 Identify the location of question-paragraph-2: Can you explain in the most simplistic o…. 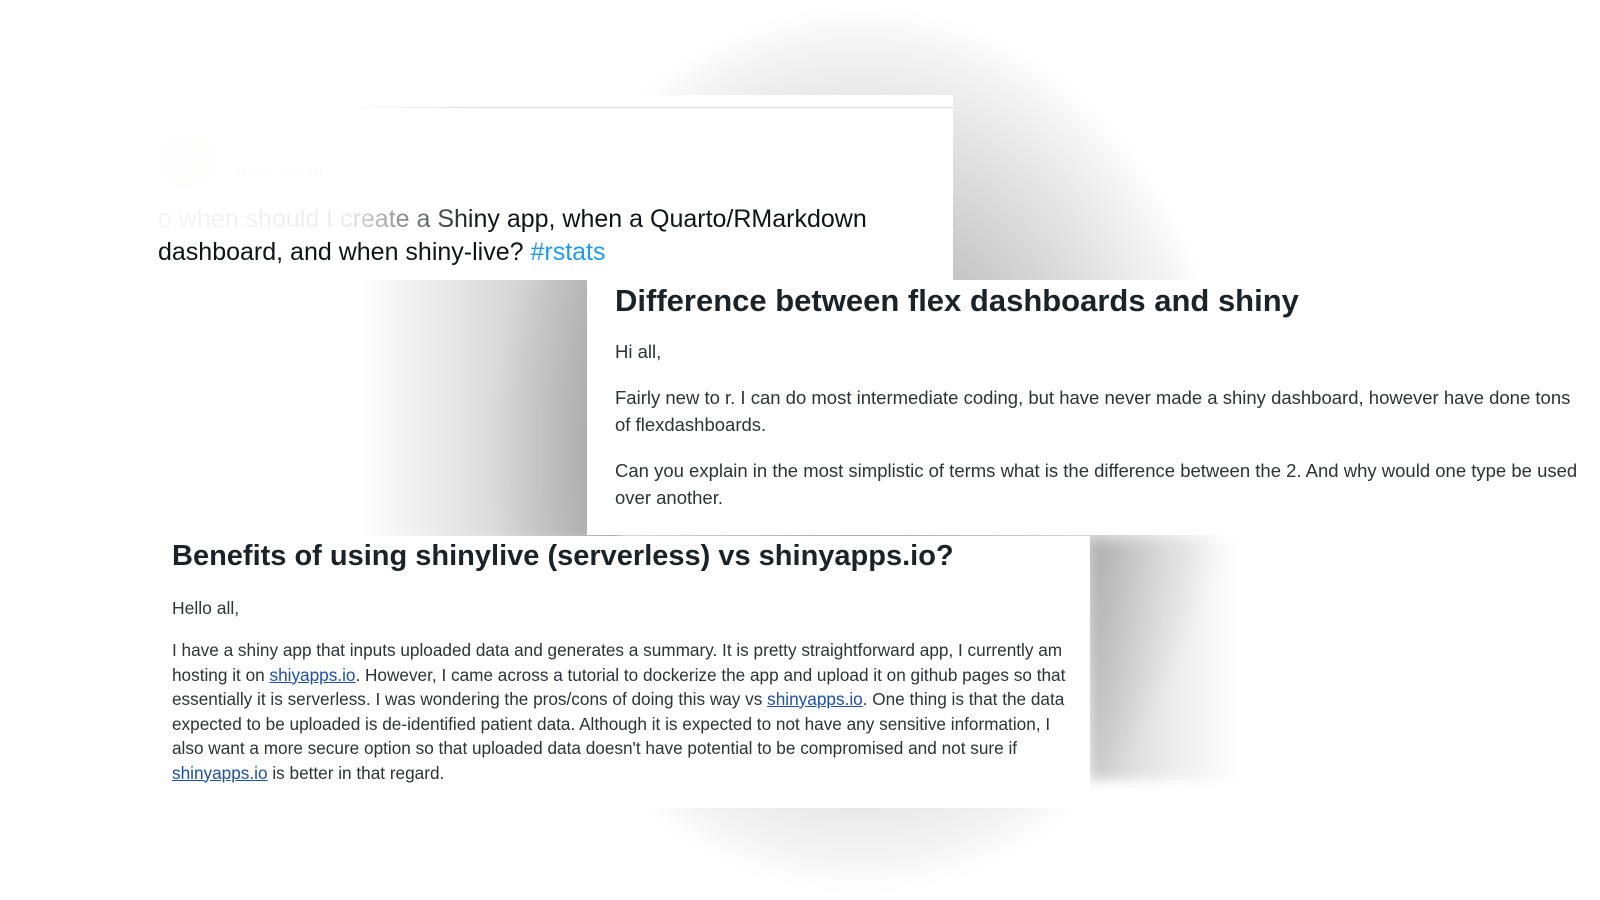
(1096, 484).